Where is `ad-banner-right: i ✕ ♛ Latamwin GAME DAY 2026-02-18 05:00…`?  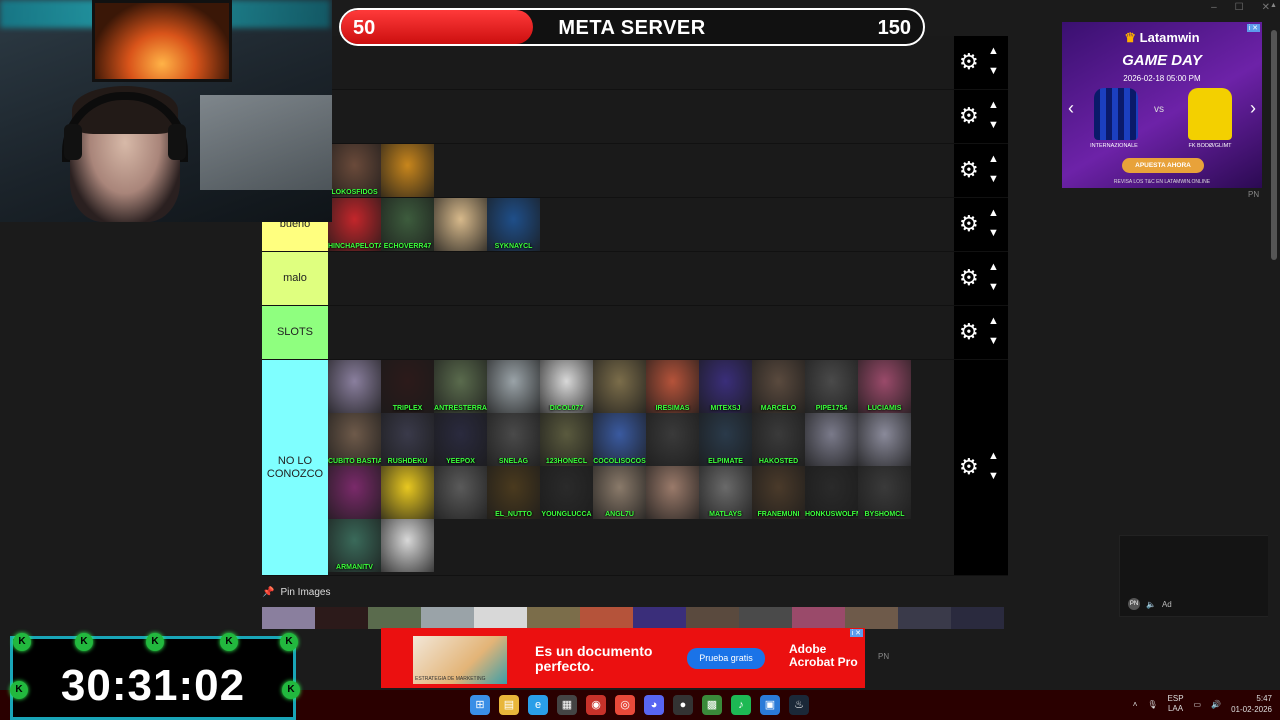
ad-banner-right: i ✕ ♛ Latamwin GAME DAY 2026-02-18 05:00… is located at coordinates (1162, 105).